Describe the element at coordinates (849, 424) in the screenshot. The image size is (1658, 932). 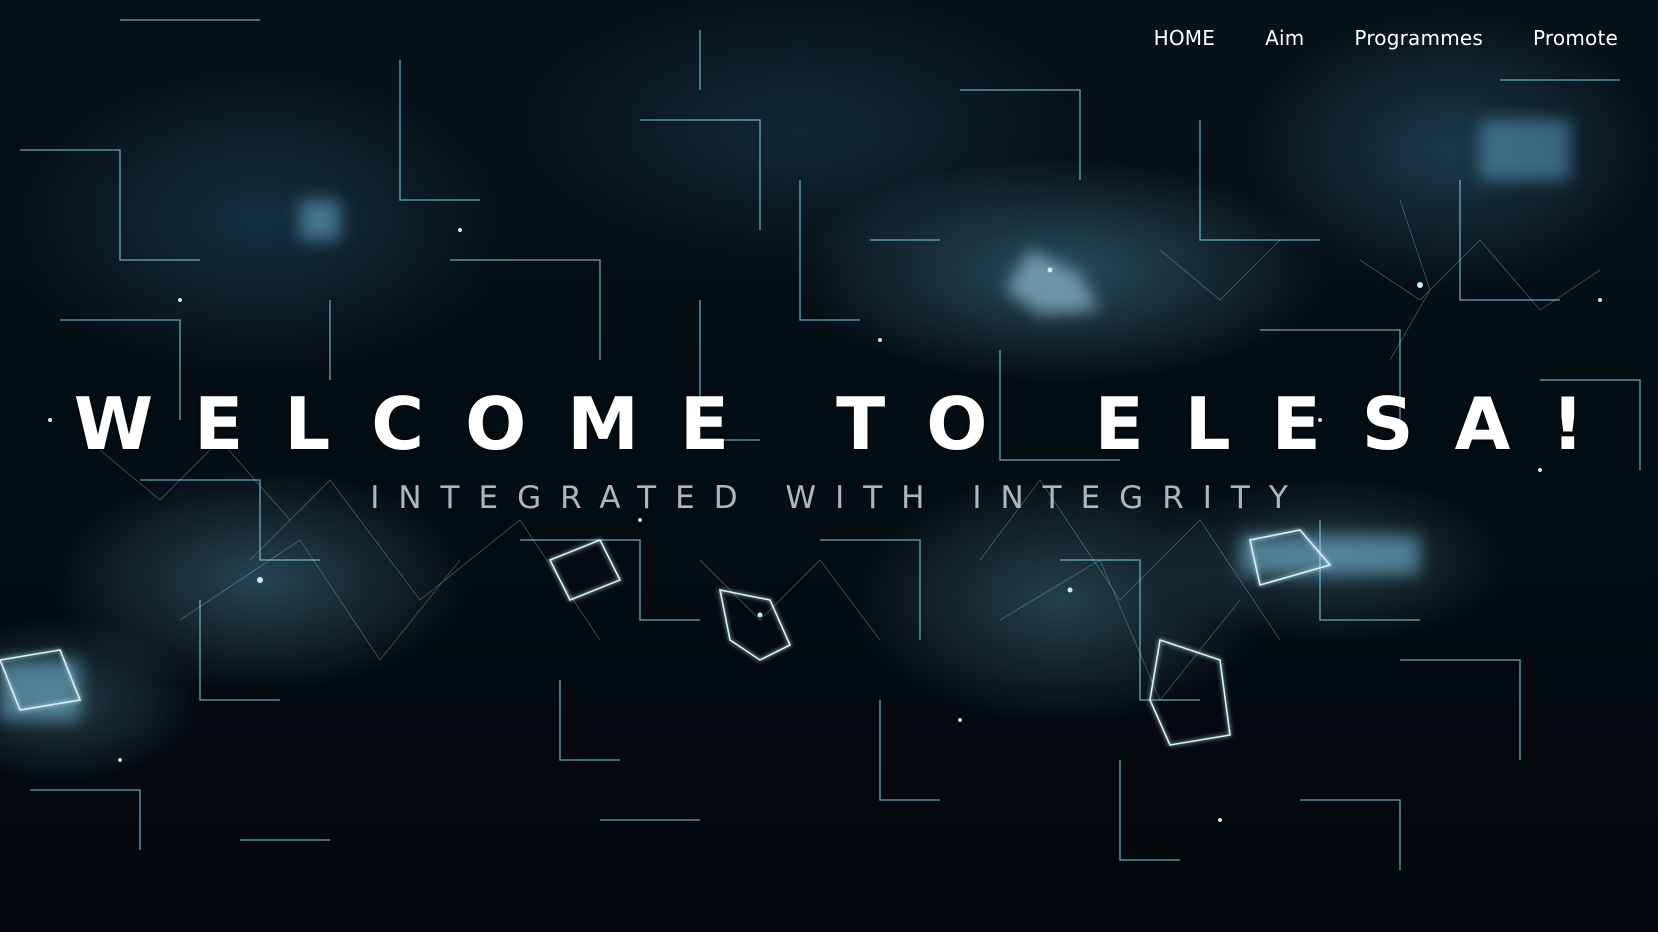
I see `hero-title: WELCOME TO ELESA!` at that location.